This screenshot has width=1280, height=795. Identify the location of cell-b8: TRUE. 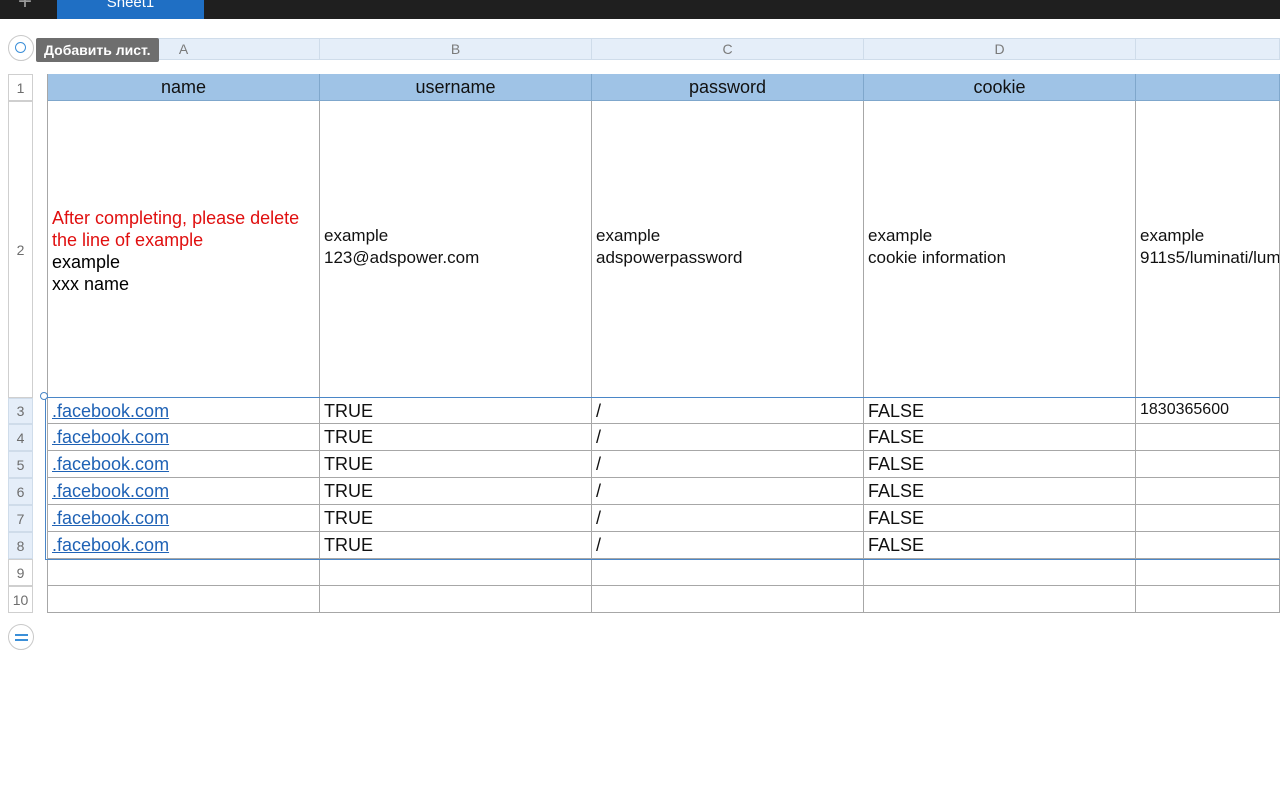
(456, 545).